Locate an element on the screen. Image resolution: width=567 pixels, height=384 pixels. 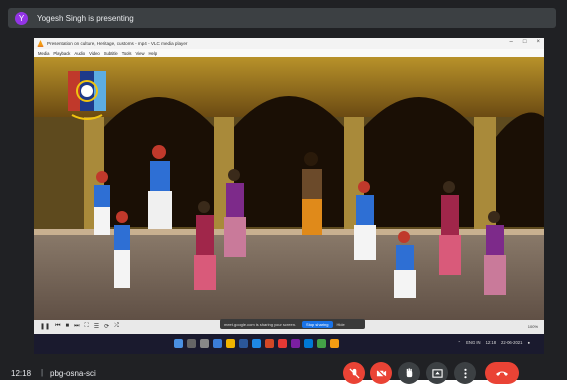
maximize-icon: □ is located at coordinates (525, 42).